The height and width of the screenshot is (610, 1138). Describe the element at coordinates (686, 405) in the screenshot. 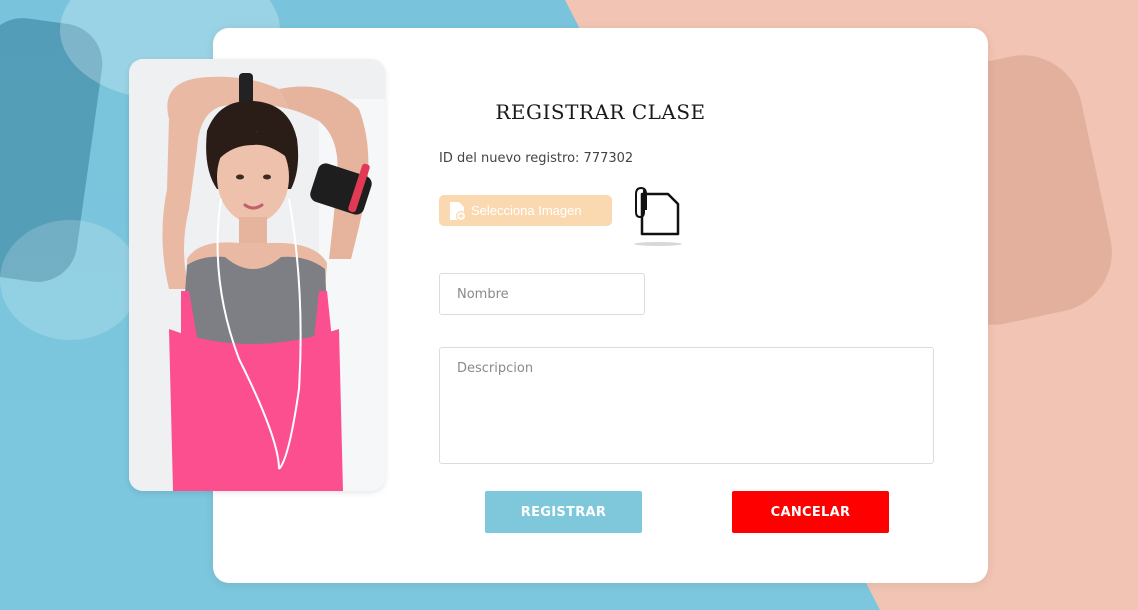

I see `description-textarea` at that location.